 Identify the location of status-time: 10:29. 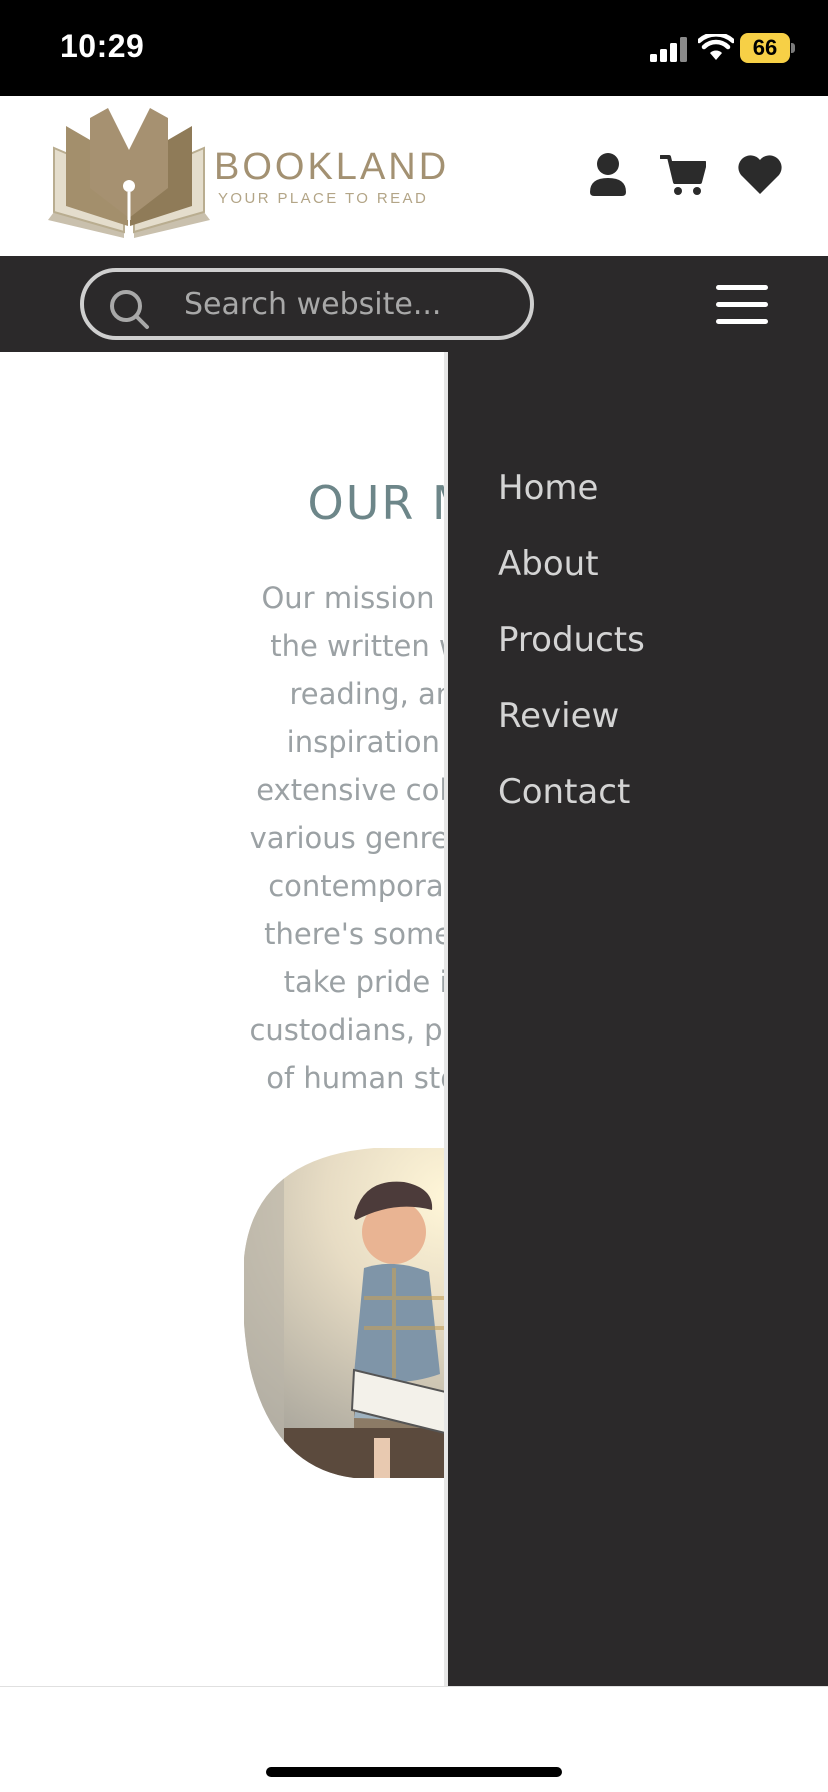
(102, 46).